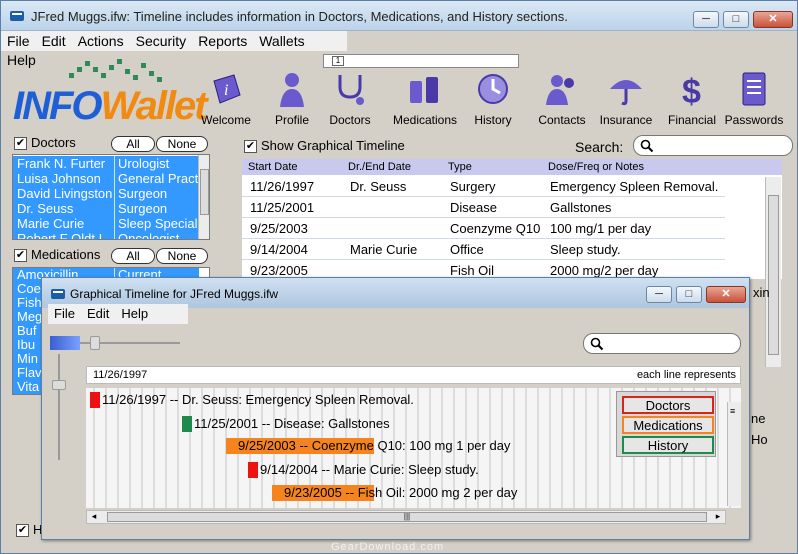 Image resolution: width=798 pixels, height=554 pixels. What do you see at coordinates (182, 256) in the screenshot?
I see `medications-none-button: None` at bounding box center [182, 256].